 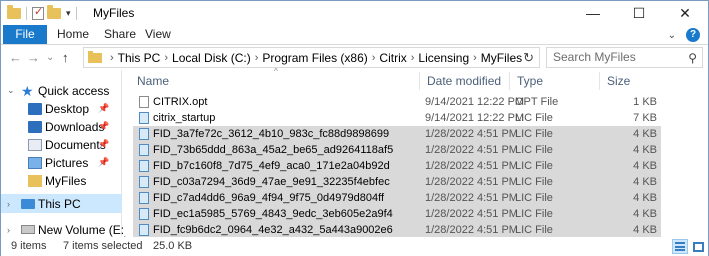 I want to click on column-header-size: Size, so click(x=630, y=81).